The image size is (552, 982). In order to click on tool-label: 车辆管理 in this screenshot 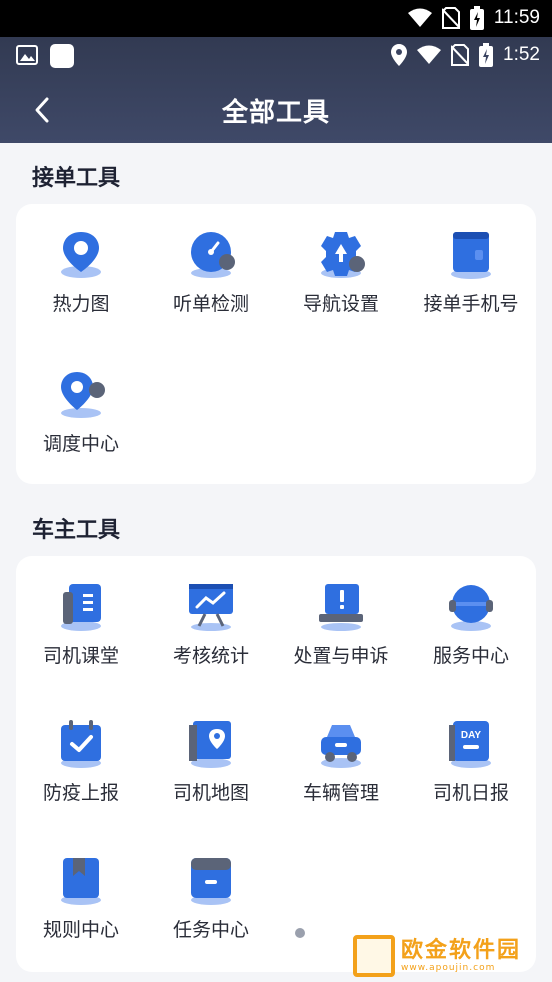, I will do `click(340, 793)`.